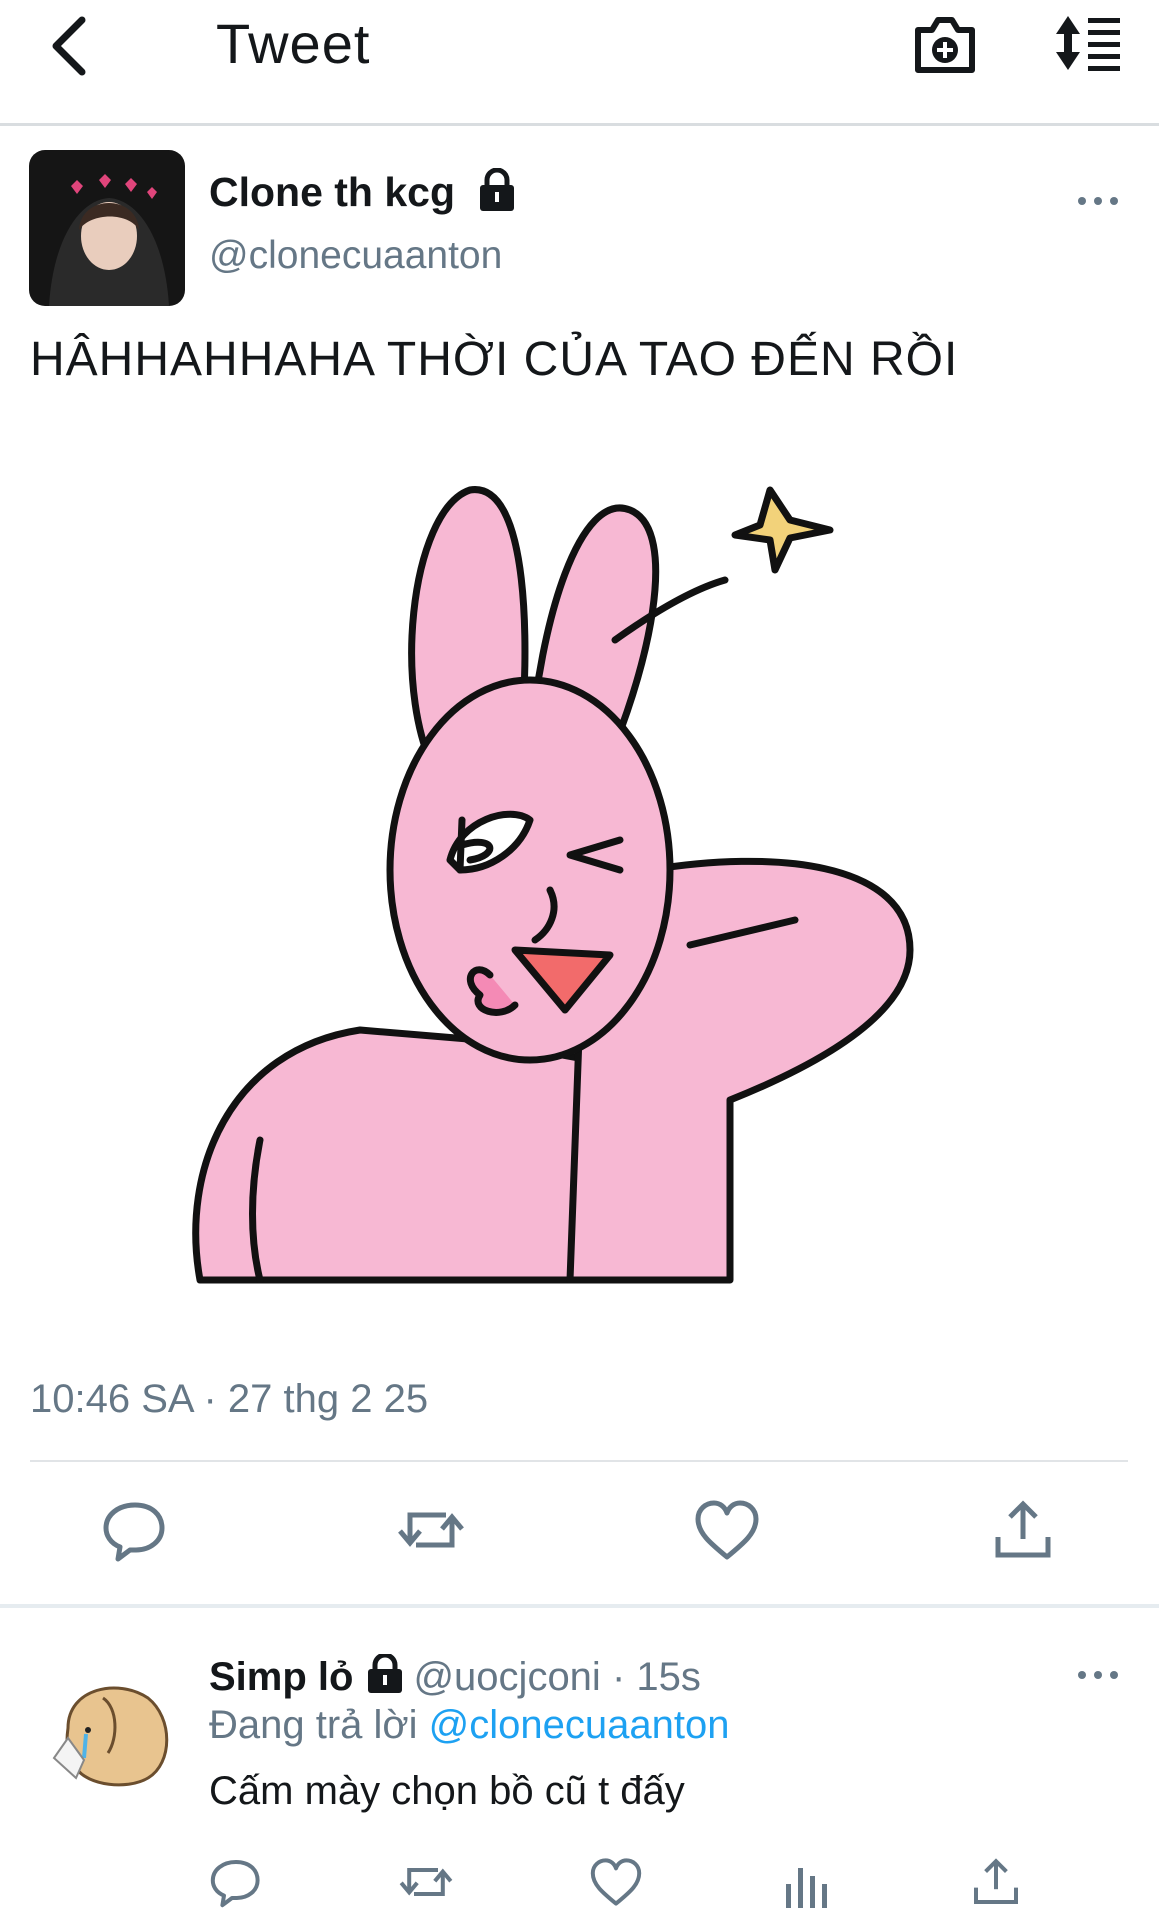  Describe the element at coordinates (229, 1399) in the screenshot. I see `tweet-timestamp: 10:46 SA · 27 thg 2 25` at that location.